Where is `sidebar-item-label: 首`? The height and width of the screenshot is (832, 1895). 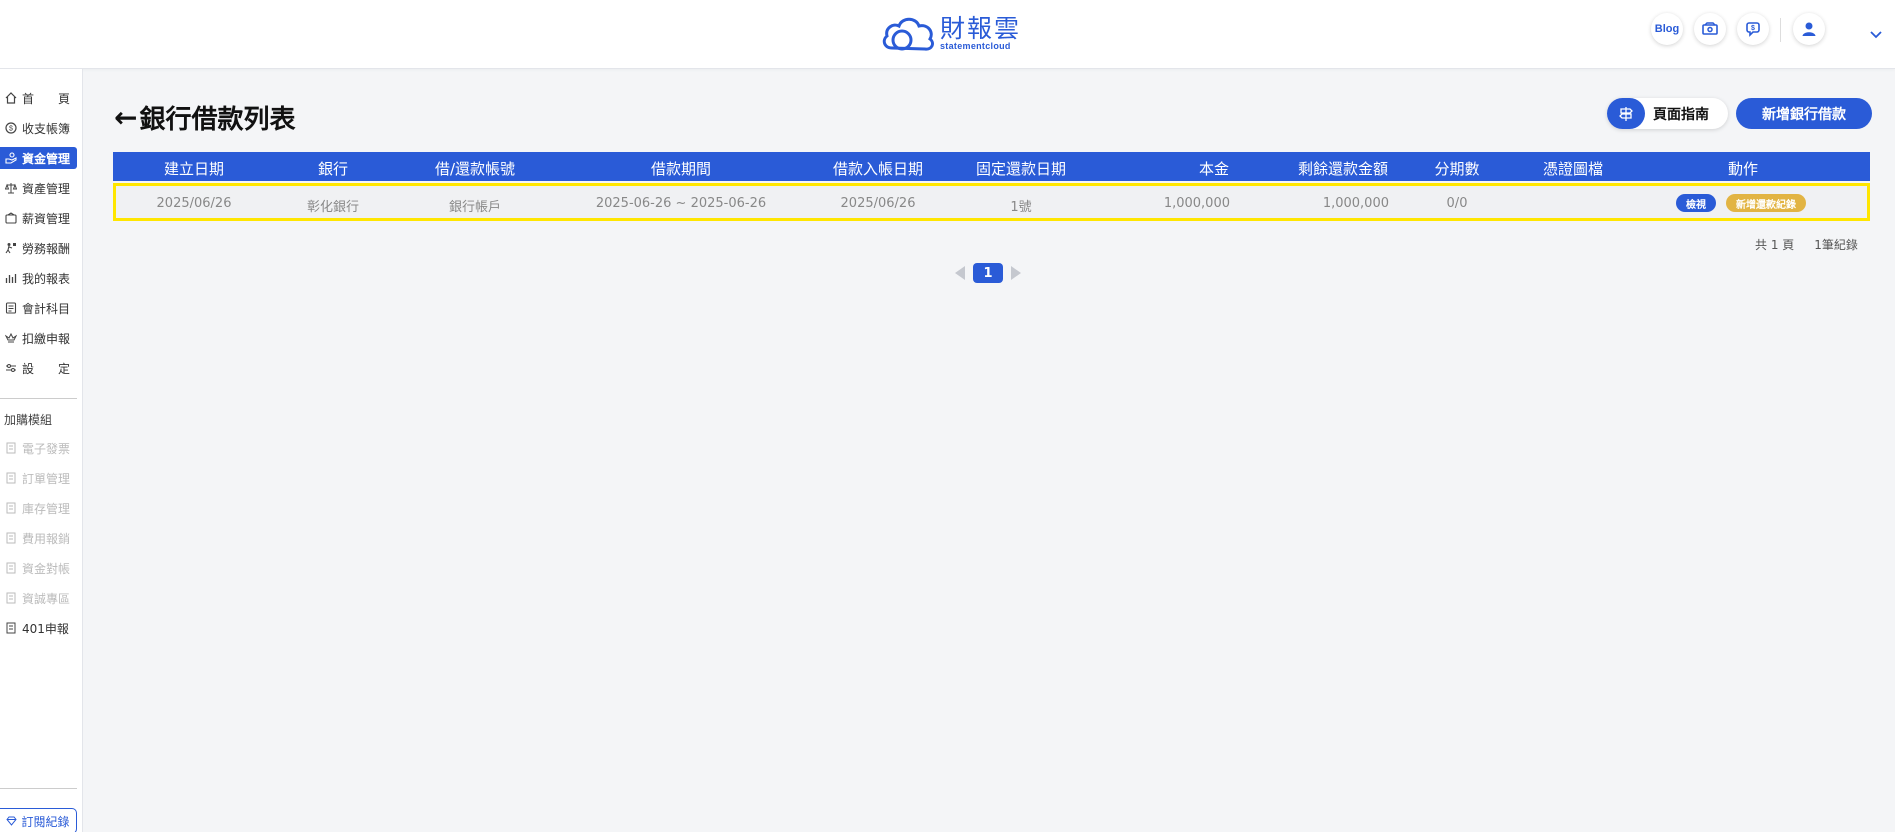 sidebar-item-label: 首 is located at coordinates (28, 98).